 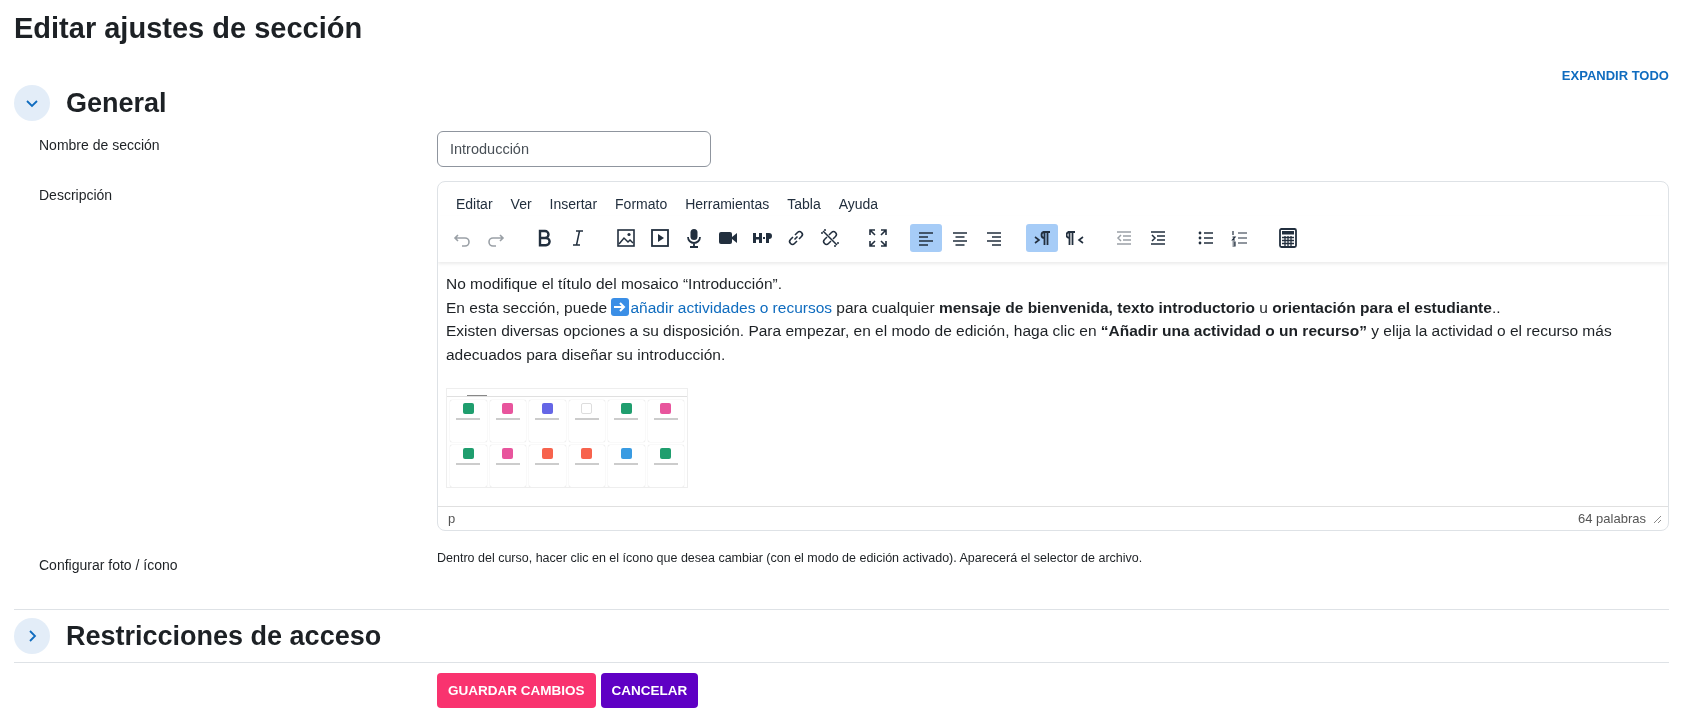 What do you see at coordinates (660, 238) in the screenshot?
I see `media-icon` at bounding box center [660, 238].